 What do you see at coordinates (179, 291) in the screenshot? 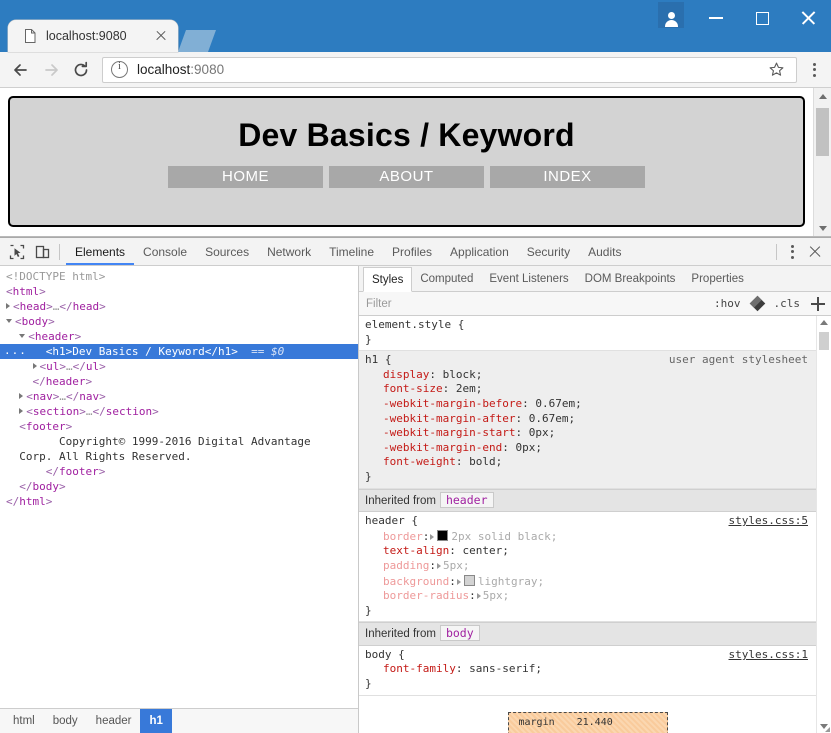
I see `dom-node: <html>` at bounding box center [179, 291].